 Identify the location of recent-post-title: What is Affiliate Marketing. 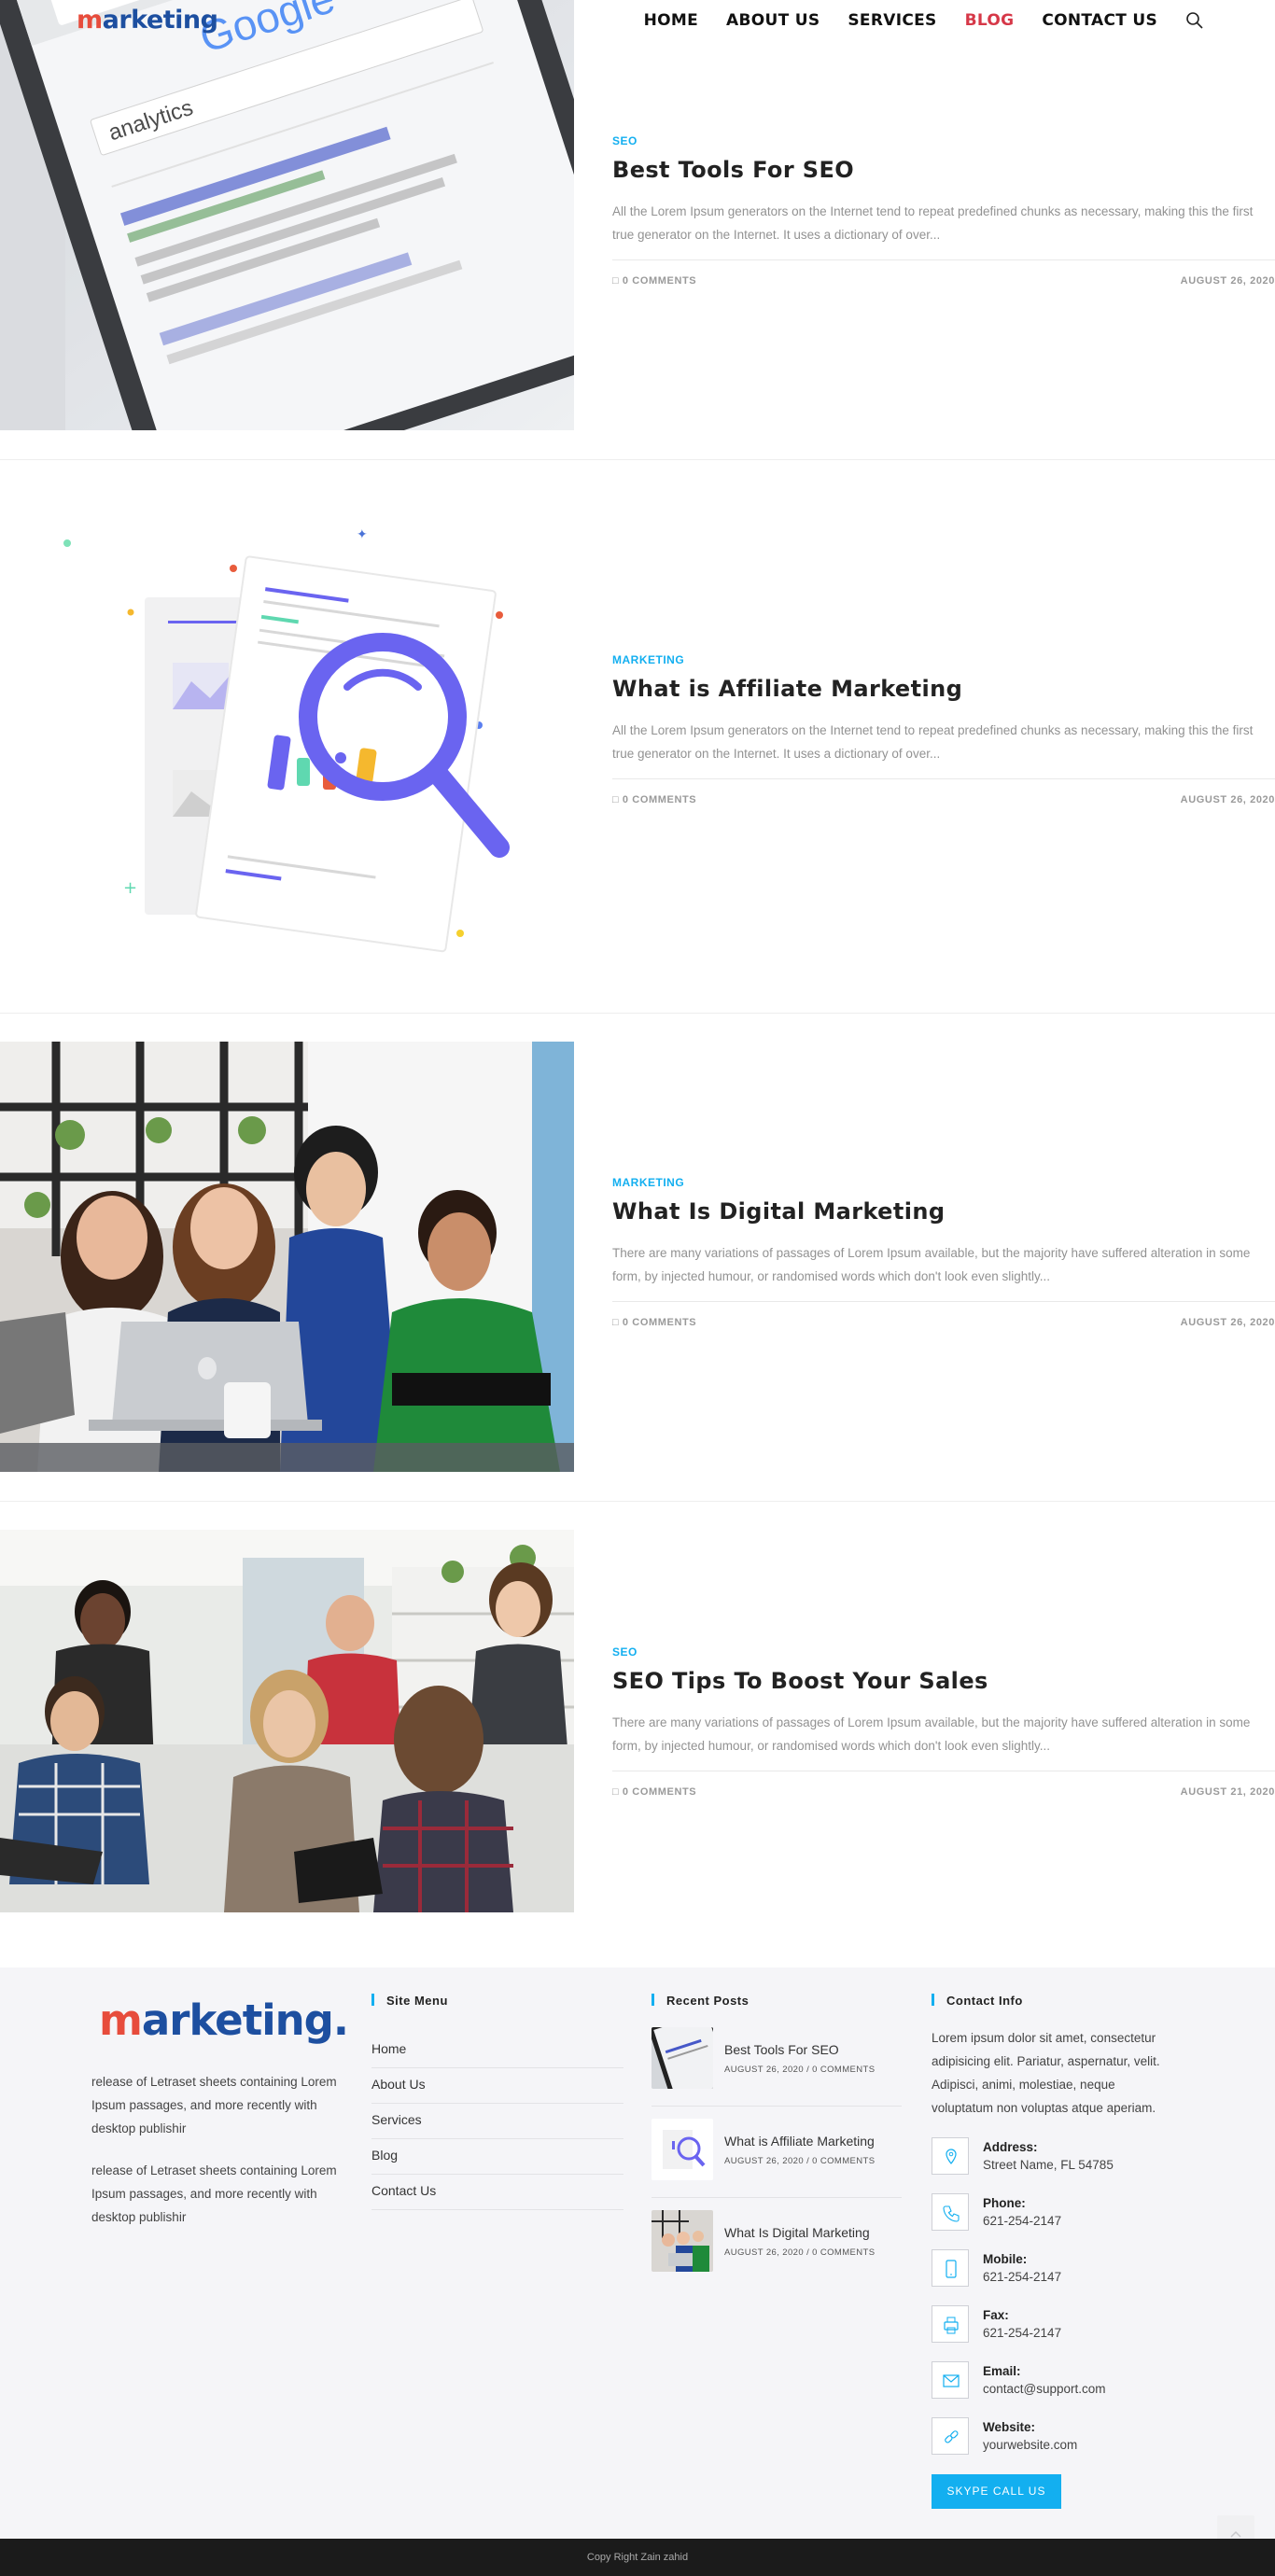
(799, 2141).